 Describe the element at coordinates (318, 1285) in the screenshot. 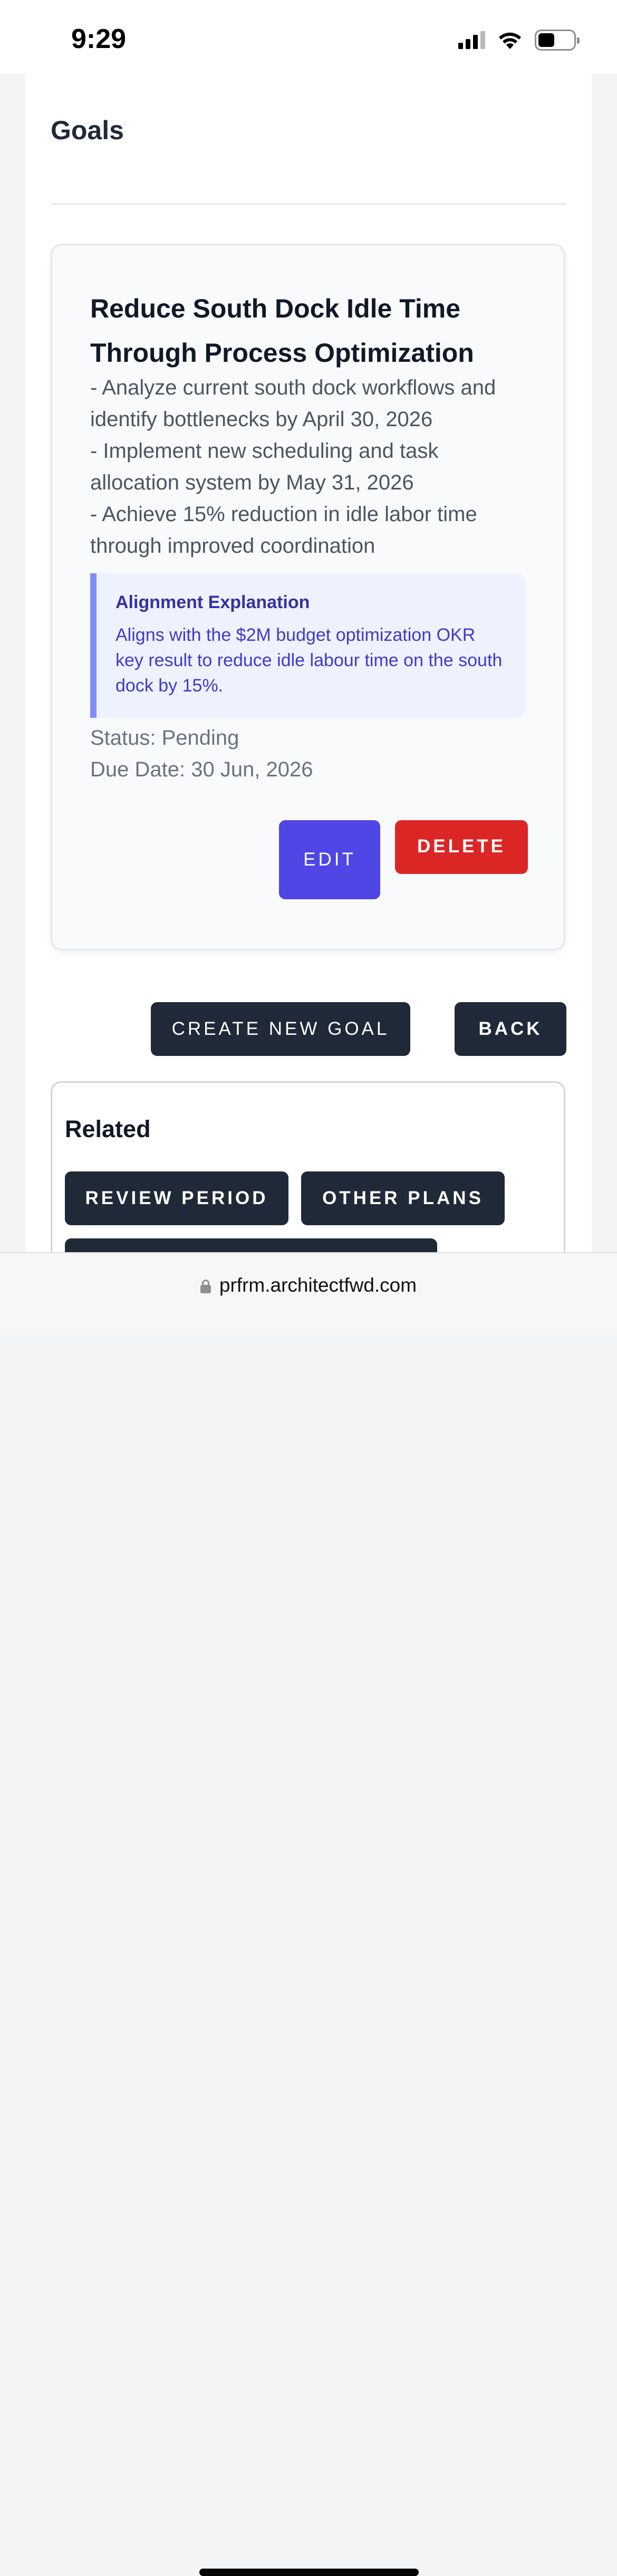

I see `url-text: prfrm.architectfwd.com` at that location.